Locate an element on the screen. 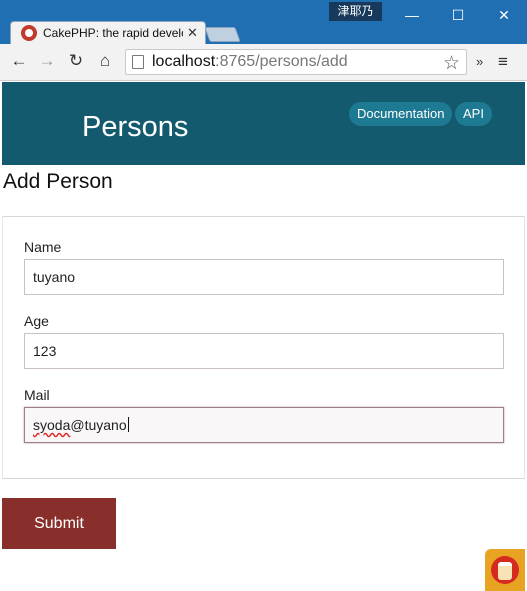 This screenshot has height=591, width=527. window-titlebar: 津耶乃 — ☐ ✕ CakePHP: the rapid develo ✕ is located at coordinates (263, 22).